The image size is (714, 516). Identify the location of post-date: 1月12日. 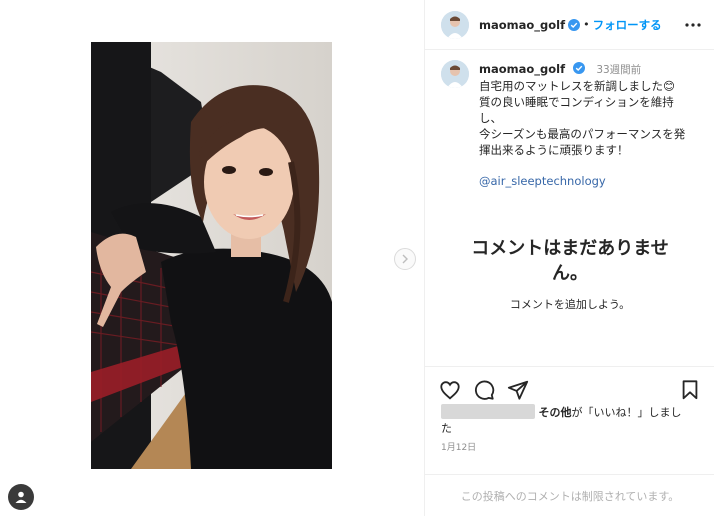
(458, 446).